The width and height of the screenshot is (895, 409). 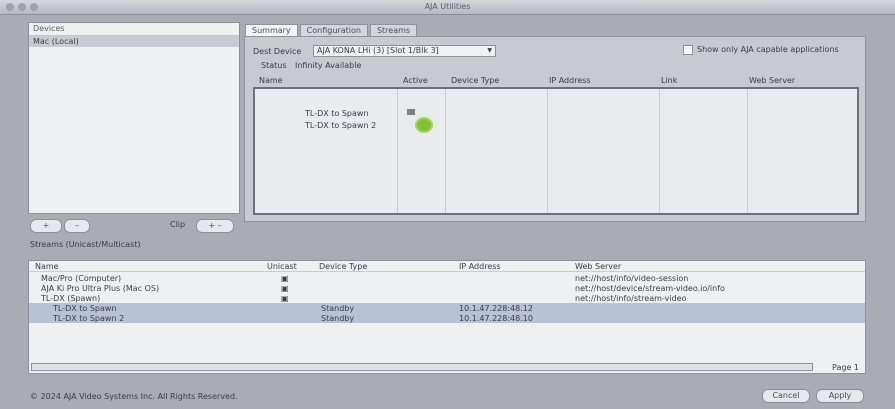 I want to click on row-name: TL-DX (Spawn), so click(x=71, y=298).